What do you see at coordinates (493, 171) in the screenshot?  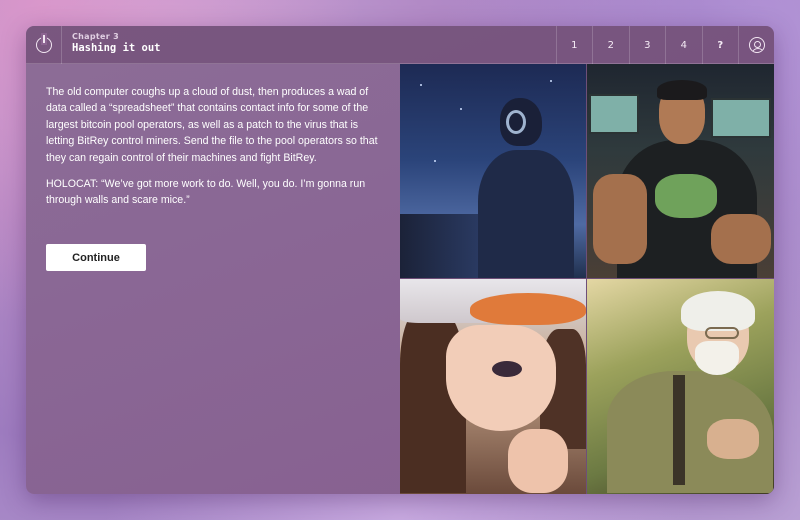 I see `image-hacker-headphones` at bounding box center [493, 171].